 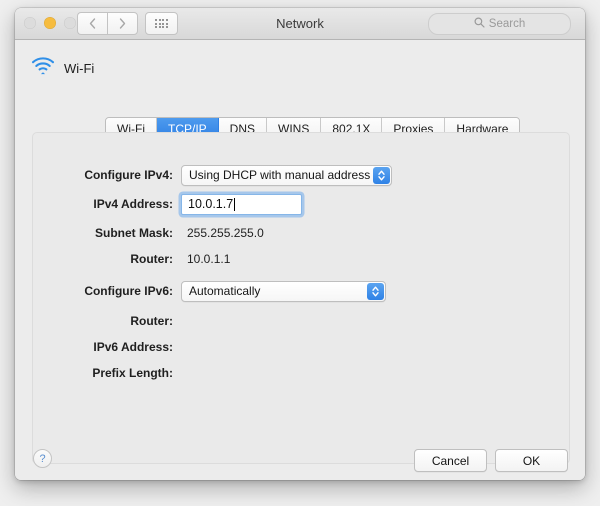 I want to click on ipv6-address-label: IPv6 Address:, so click(x=133, y=347).